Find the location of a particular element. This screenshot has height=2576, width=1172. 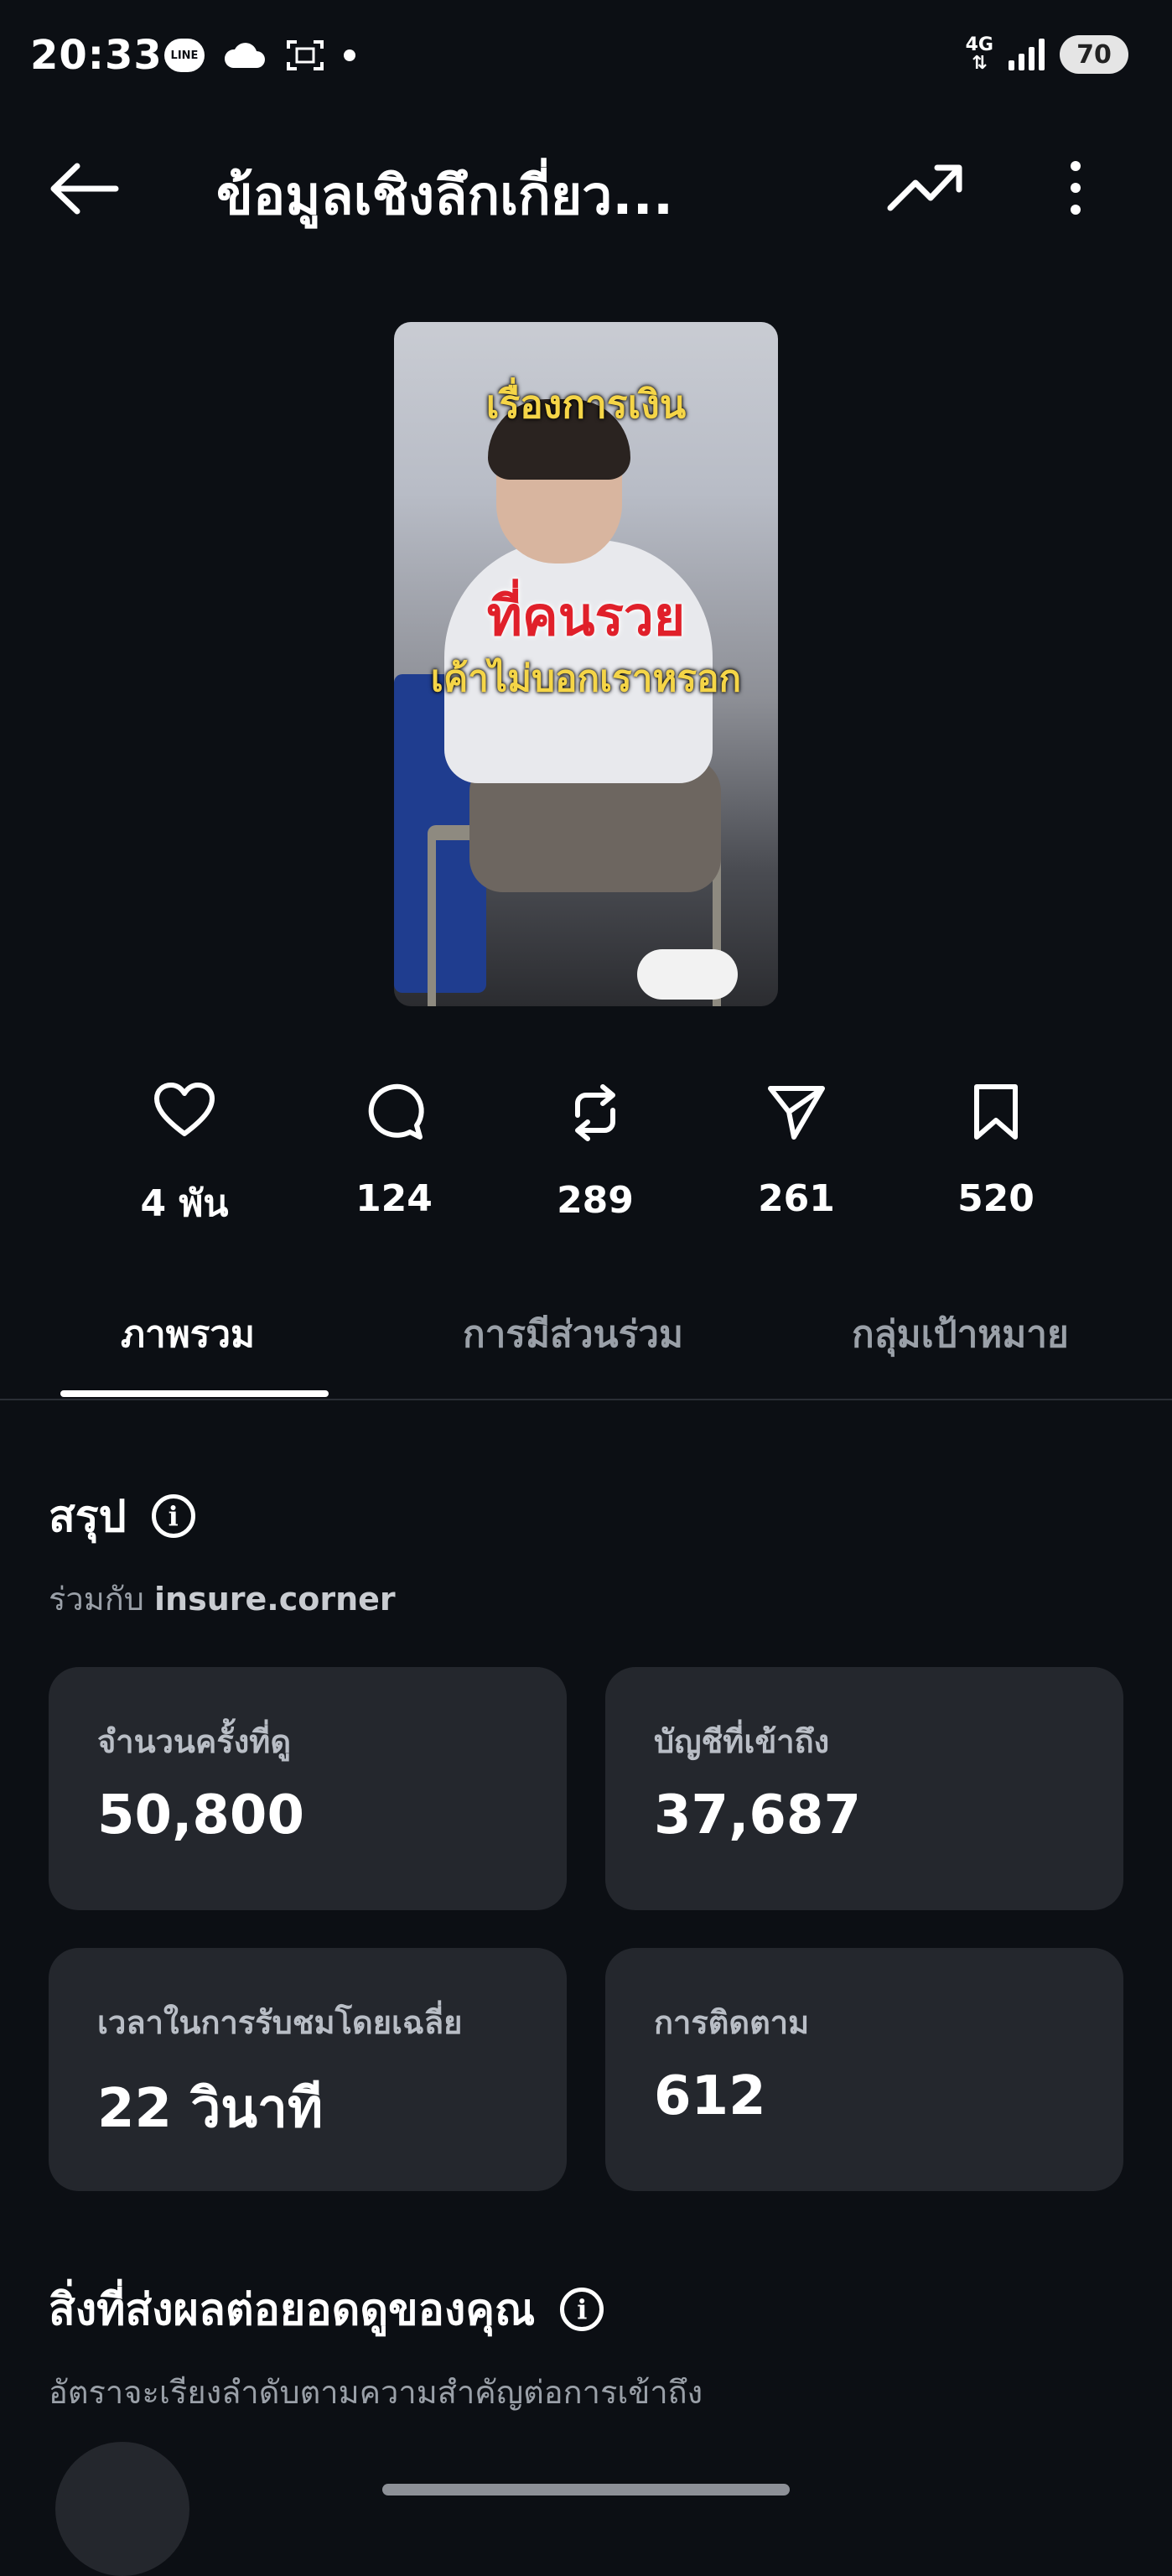

repost-icon is located at coordinates (595, 1112).